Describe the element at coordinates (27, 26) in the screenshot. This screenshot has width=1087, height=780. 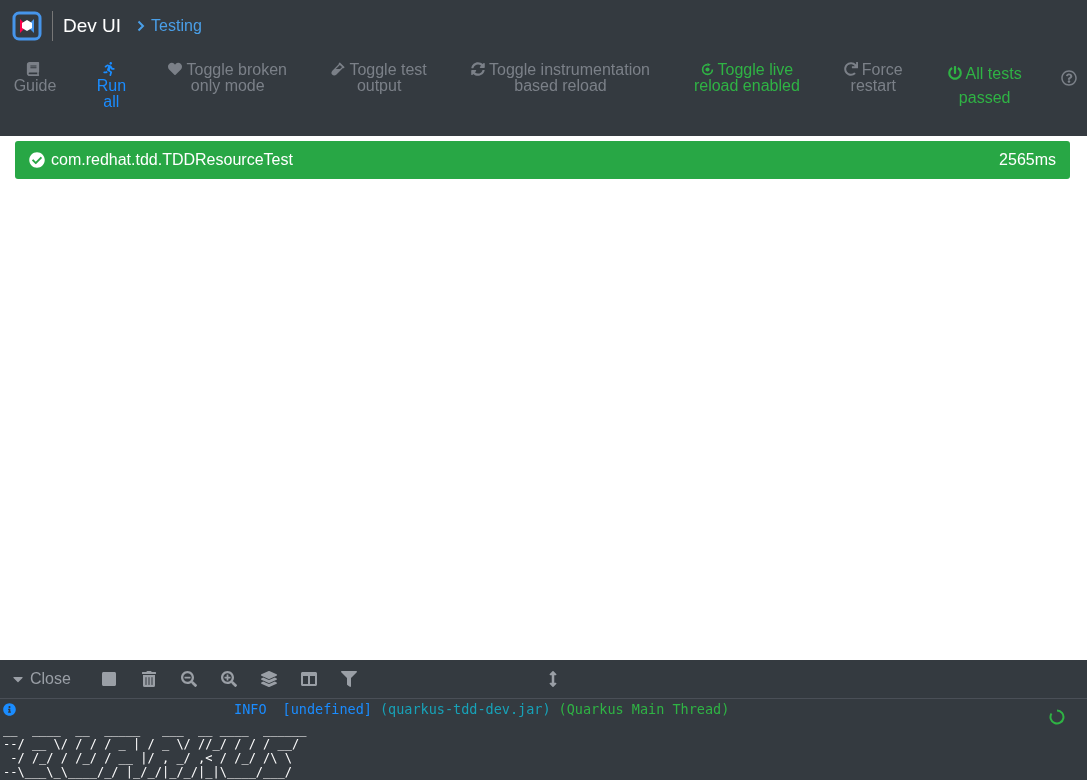
I see `app-logo` at that location.